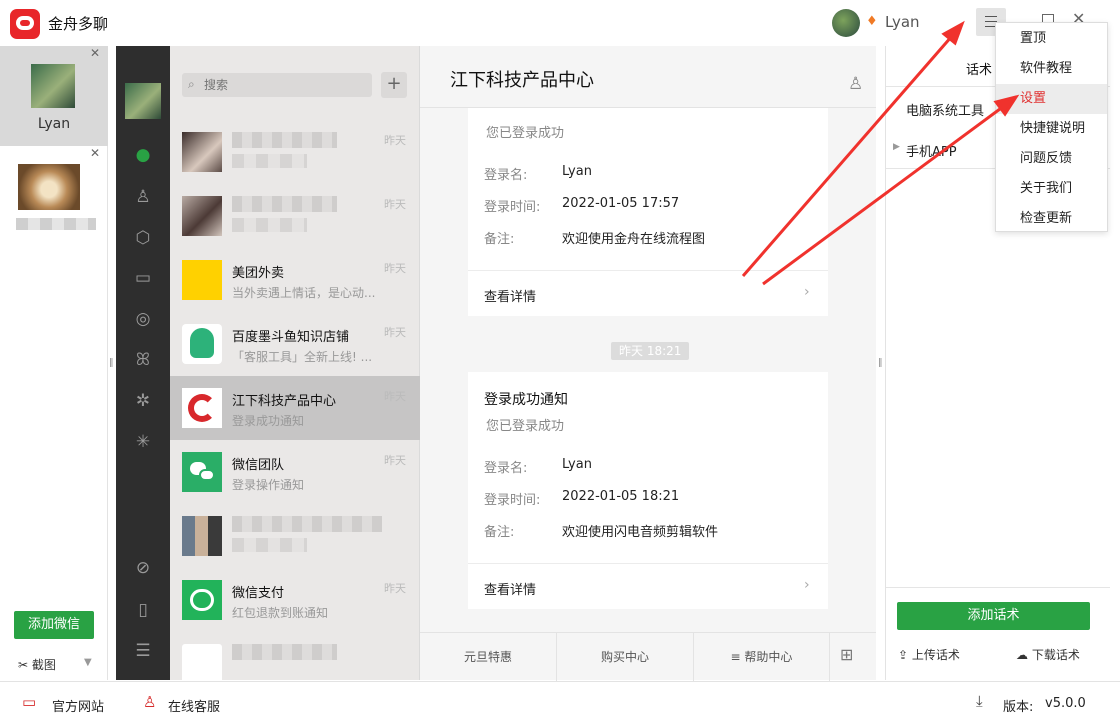 The image size is (1120, 722). Describe the element at coordinates (499, 239) in the screenshot. I see `note-label: 备注:` at that location.